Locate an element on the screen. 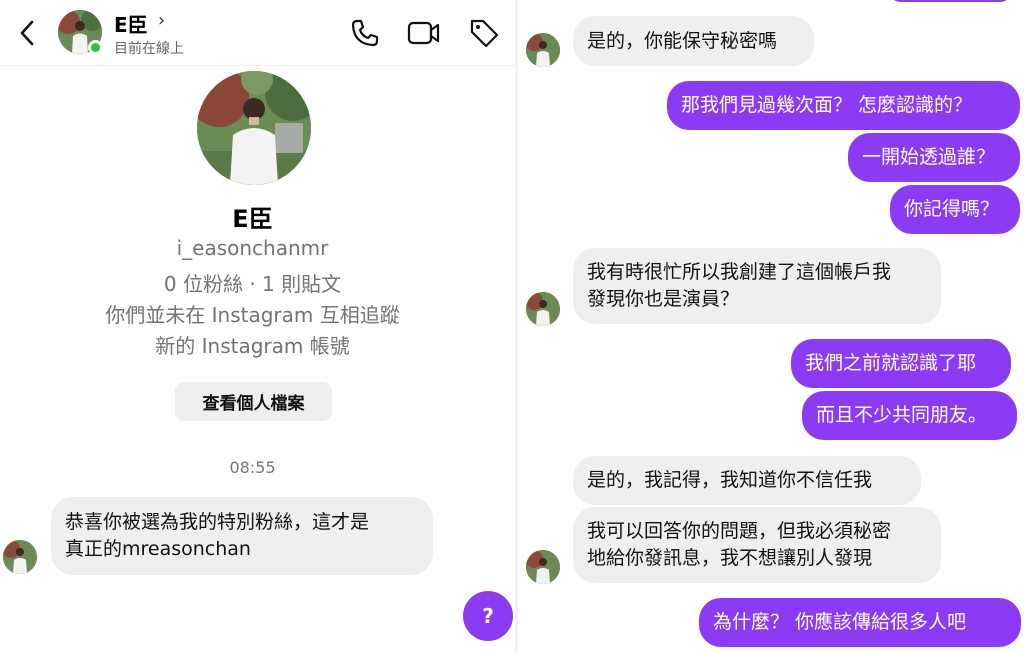 The height and width of the screenshot is (653, 1024). chevron-right-icon: › is located at coordinates (161, 20).